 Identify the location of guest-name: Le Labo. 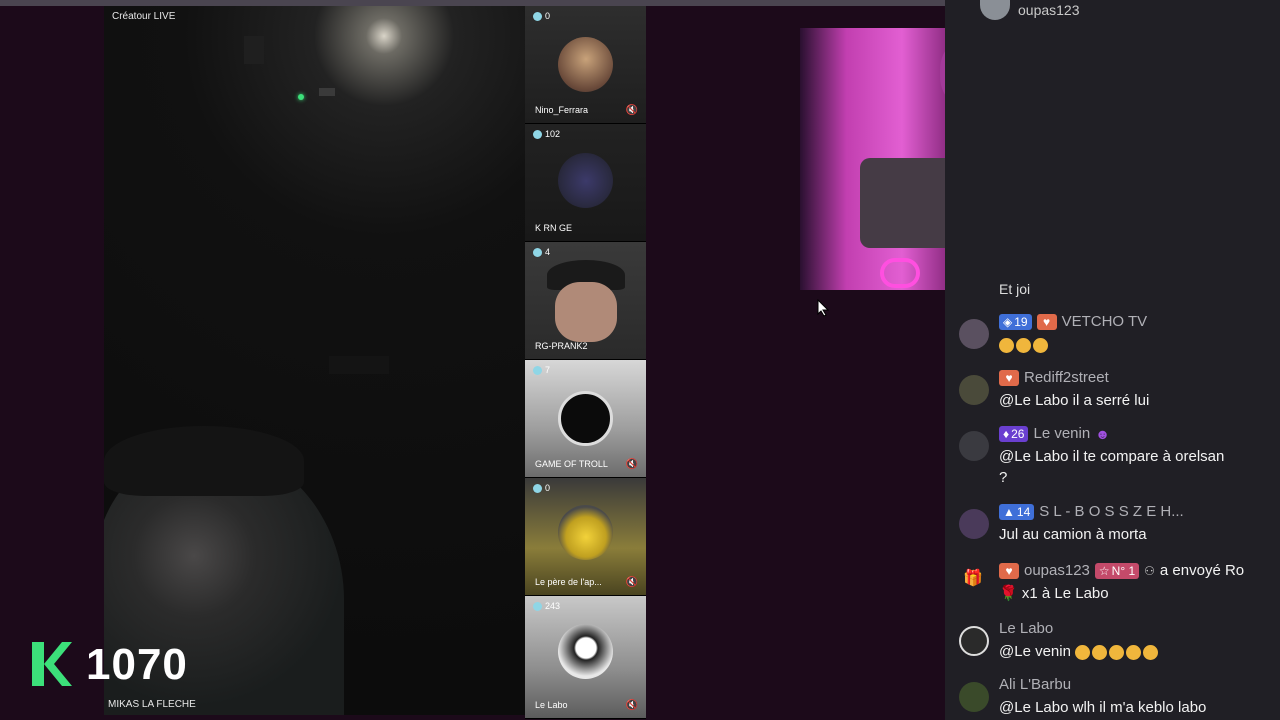
(551, 705).